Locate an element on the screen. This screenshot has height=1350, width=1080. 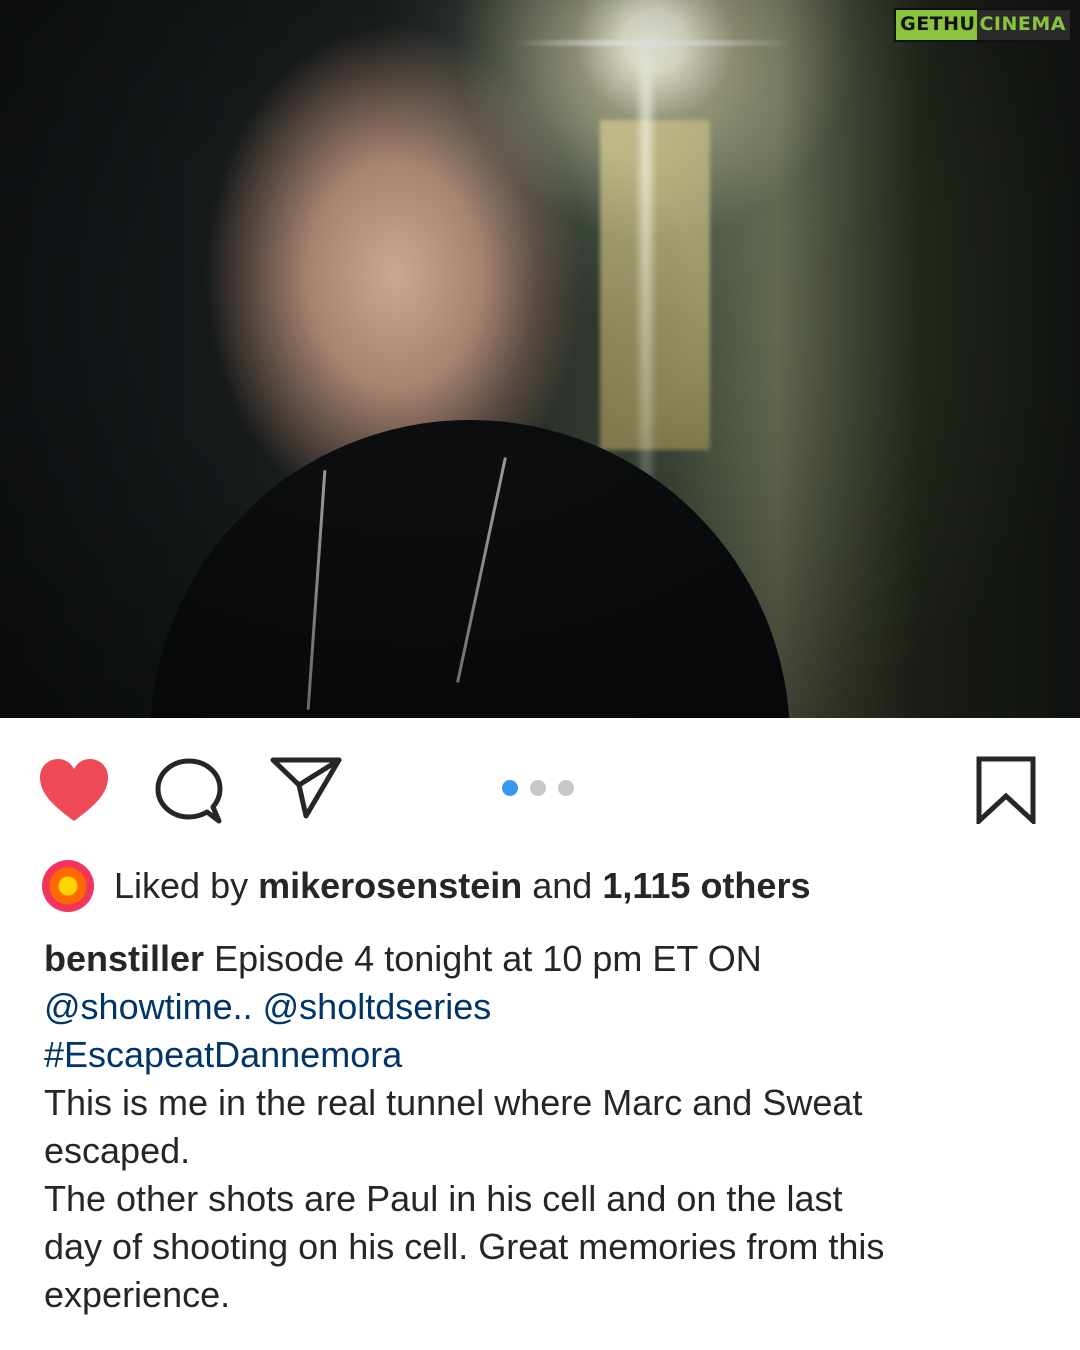
watermark-part1: GETHU is located at coordinates (937, 25).